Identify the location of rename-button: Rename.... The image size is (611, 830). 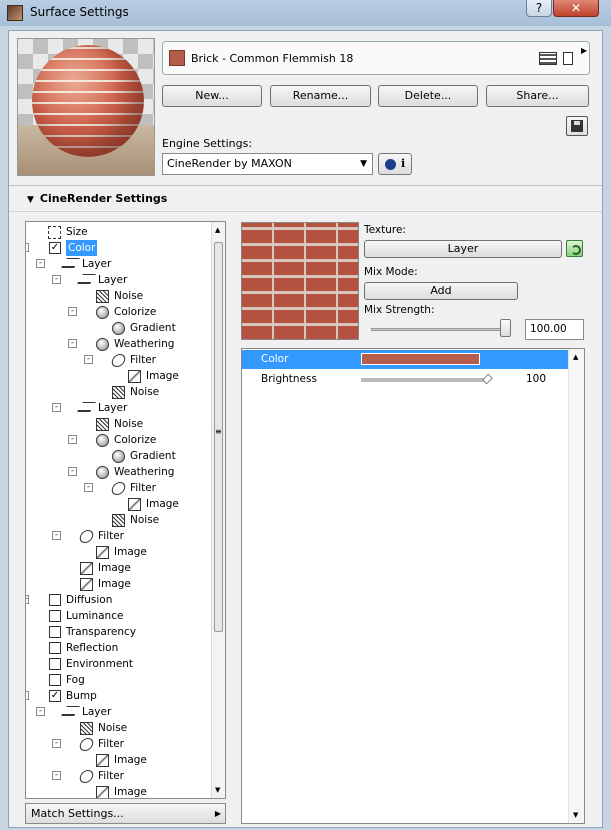
(320, 96).